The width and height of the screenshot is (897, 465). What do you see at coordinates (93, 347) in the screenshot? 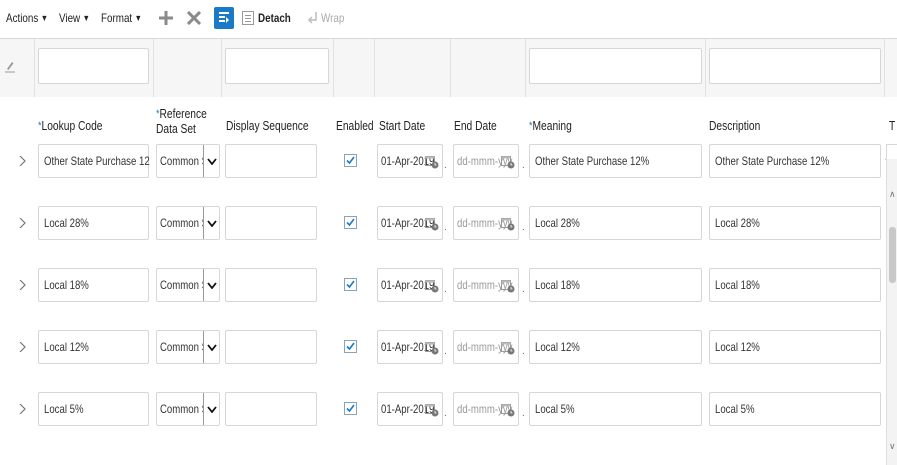
I see `lookup-code-input: Local 12%` at bounding box center [93, 347].